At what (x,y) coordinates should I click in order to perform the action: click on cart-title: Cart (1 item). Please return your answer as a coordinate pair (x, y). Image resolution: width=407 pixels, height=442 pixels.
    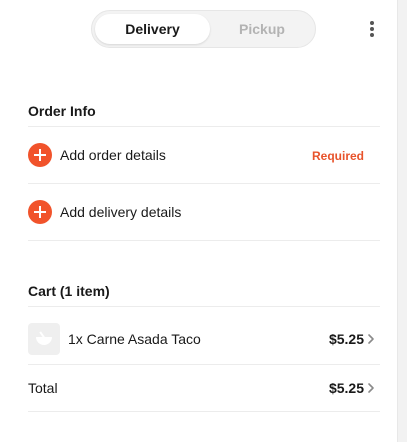
    Looking at the image, I should click on (69, 291).